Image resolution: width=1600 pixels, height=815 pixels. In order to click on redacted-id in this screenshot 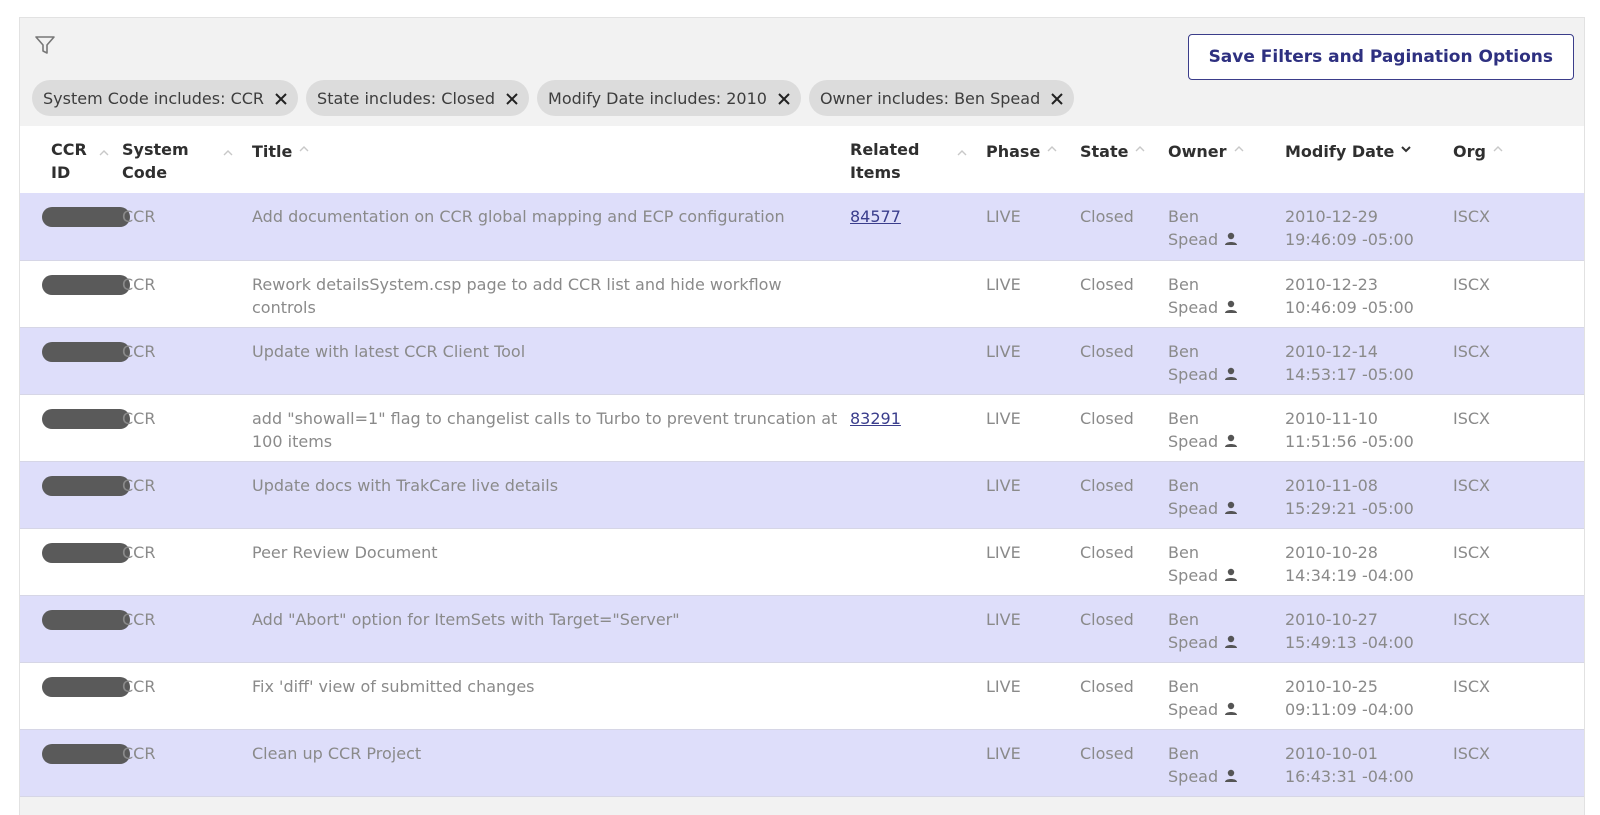, I will do `click(86, 217)`.